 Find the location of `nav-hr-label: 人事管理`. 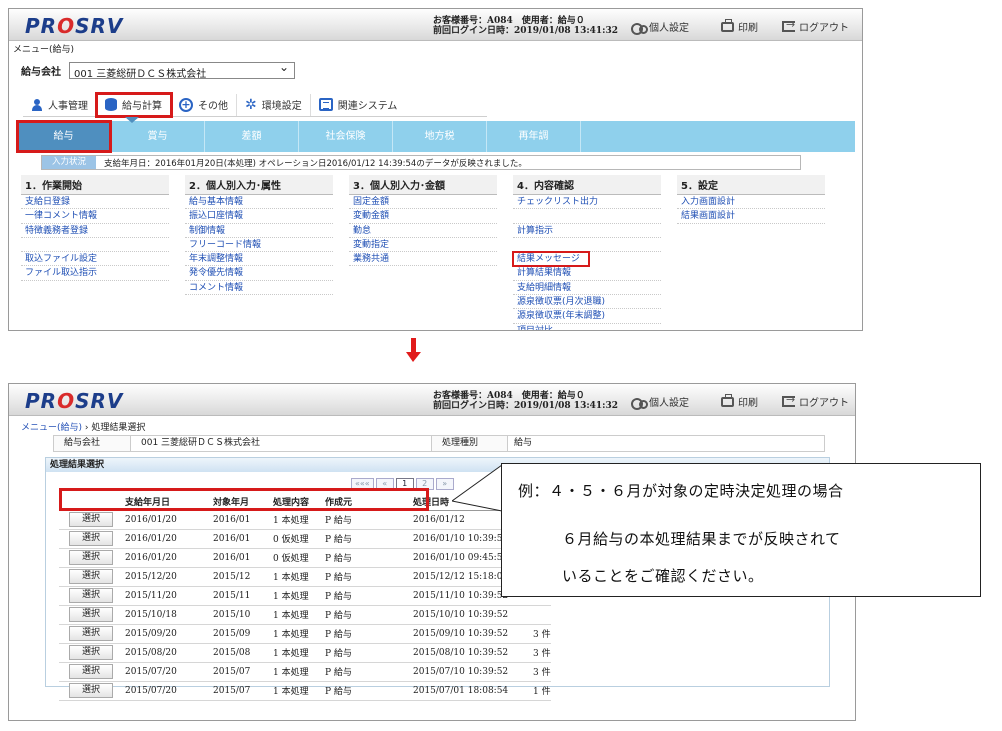

nav-hr-label: 人事管理 is located at coordinates (68, 106).